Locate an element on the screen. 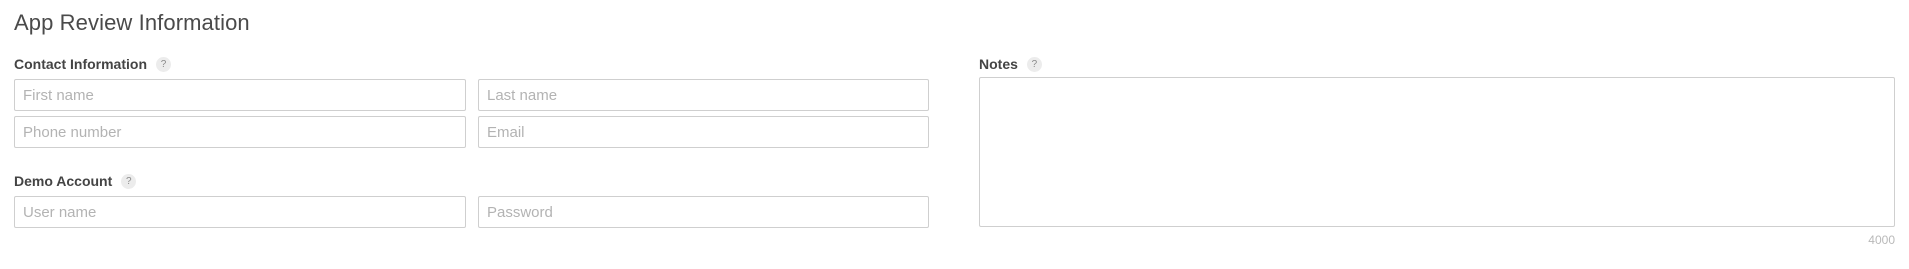 Image resolution: width=1909 pixels, height=269 pixels. contact-information-label-text: Contact Information is located at coordinates (80, 64).